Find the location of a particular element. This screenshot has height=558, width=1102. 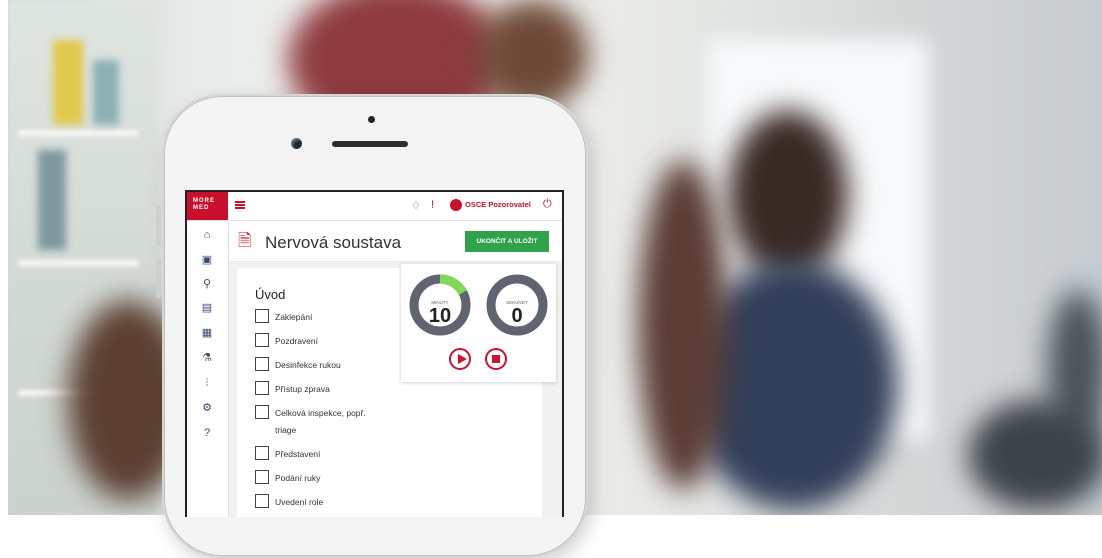

item-label: Celková inspekce, popř. is located at coordinates (320, 413).